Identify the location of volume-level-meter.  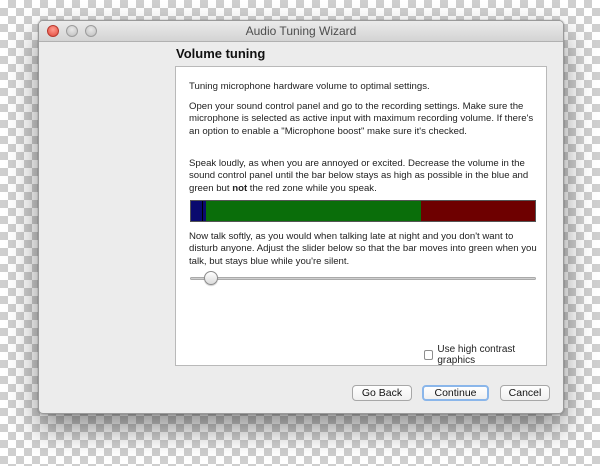
(363, 211).